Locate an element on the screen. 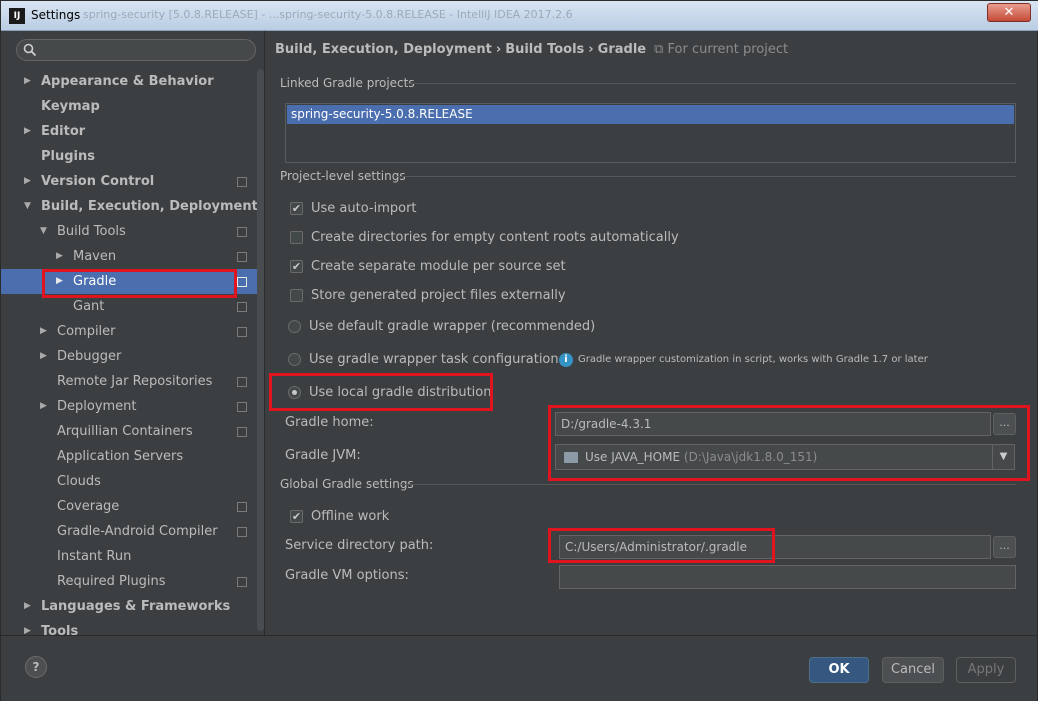 This screenshot has width=1038, height=701. tree-item-gradle-android-compiler: Gradle-Android Compiler is located at coordinates (129, 531).